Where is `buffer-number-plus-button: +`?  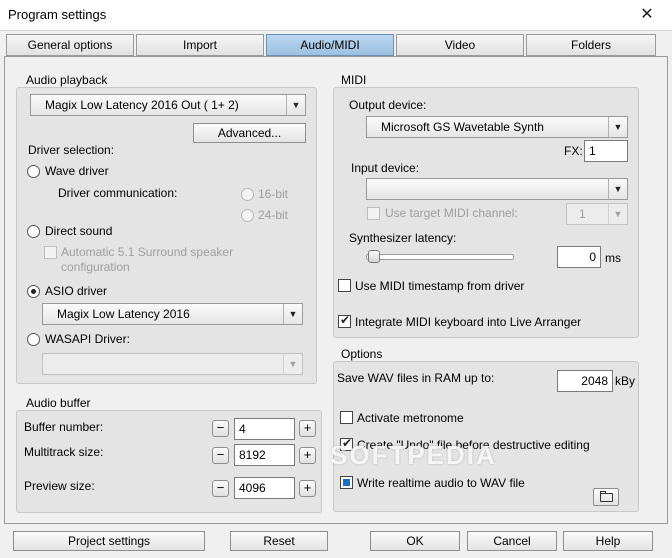
buffer-number-plus-button: + is located at coordinates (307, 428).